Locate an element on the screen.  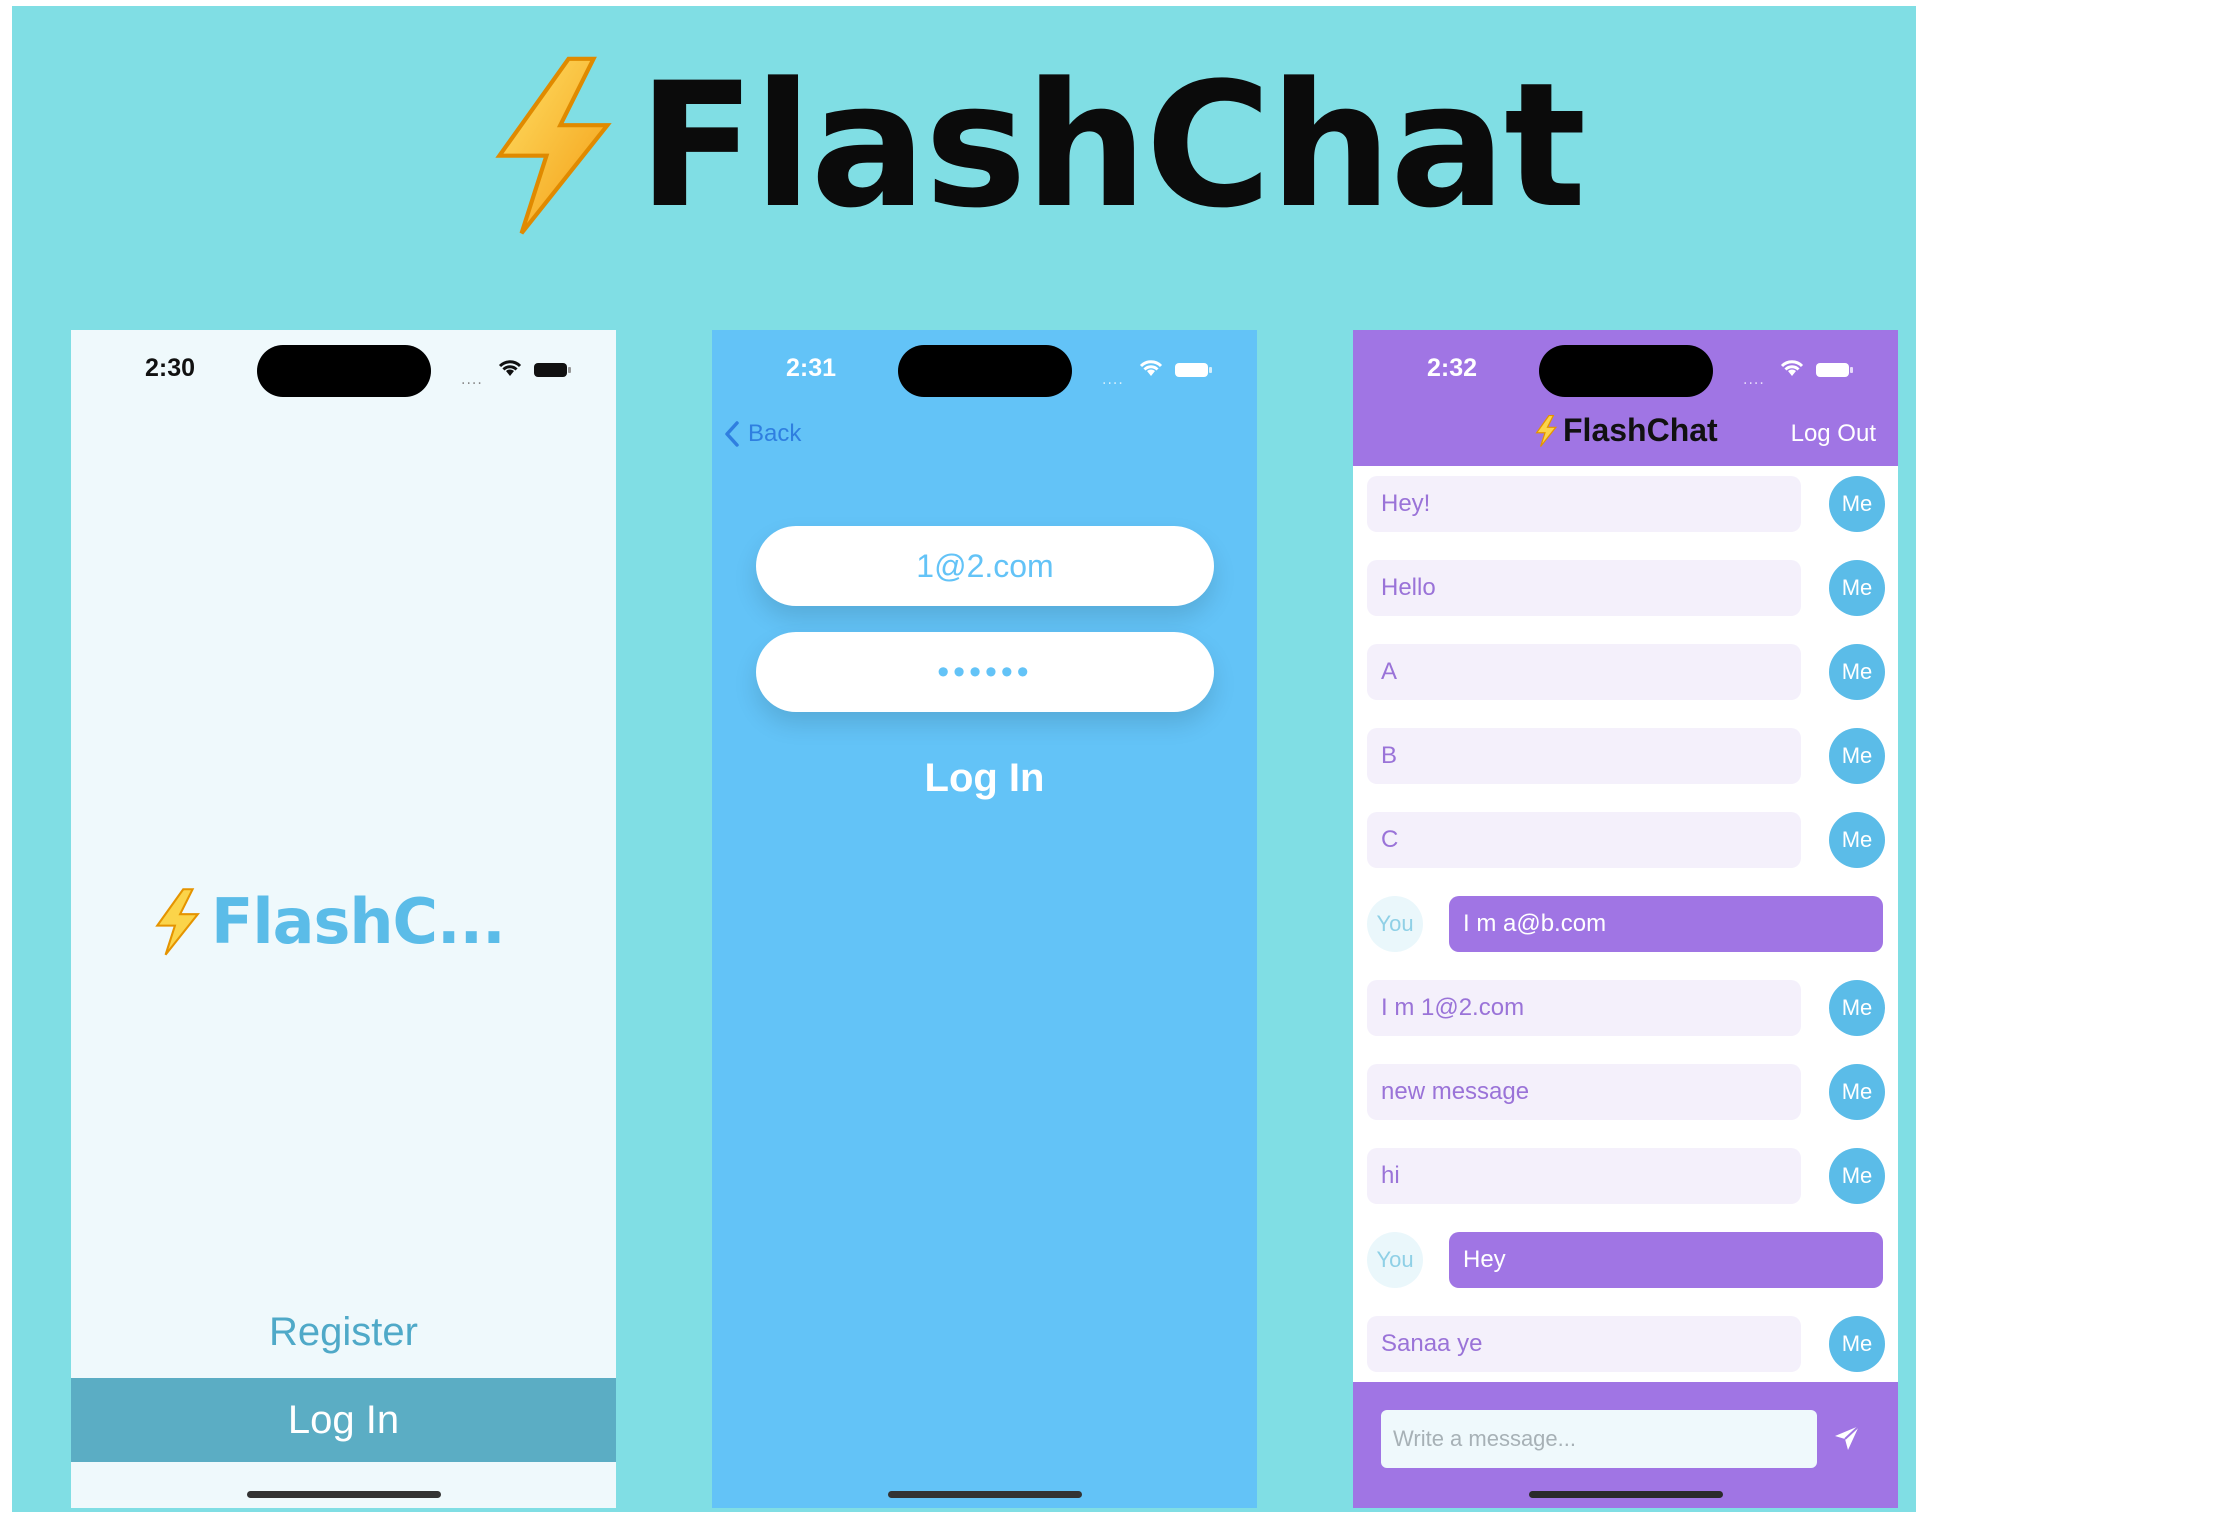
message-row: Hey! Me is located at coordinates (1625, 508).